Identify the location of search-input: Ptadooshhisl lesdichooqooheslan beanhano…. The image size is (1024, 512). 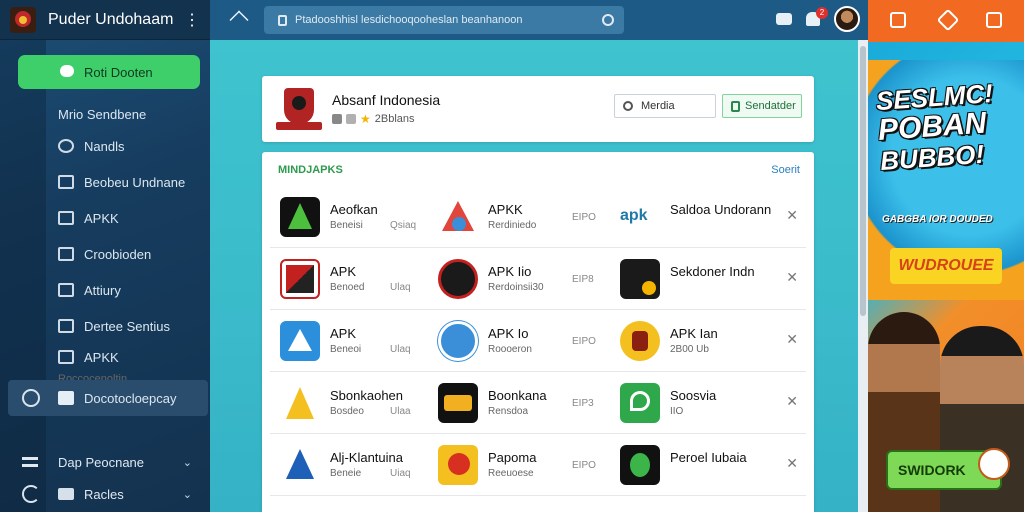
(409, 20).